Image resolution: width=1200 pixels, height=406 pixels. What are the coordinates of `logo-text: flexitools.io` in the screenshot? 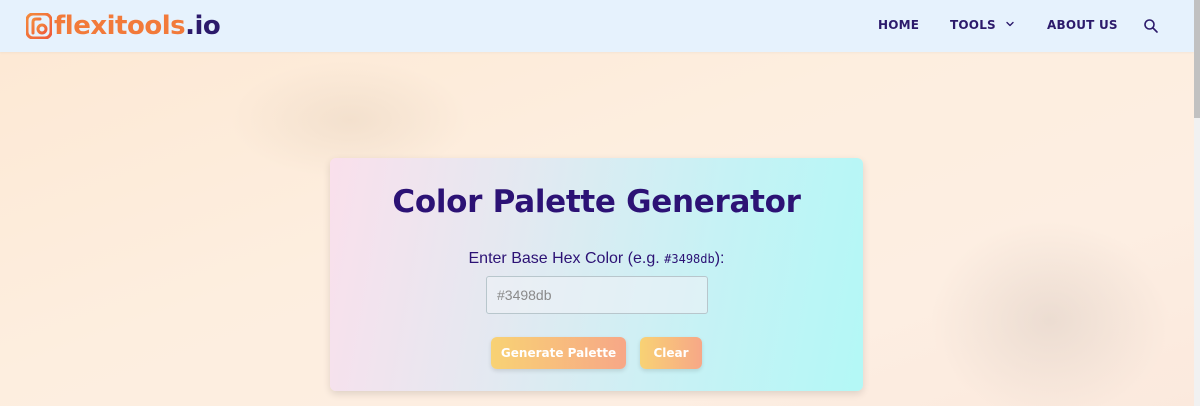 It's located at (137, 26).